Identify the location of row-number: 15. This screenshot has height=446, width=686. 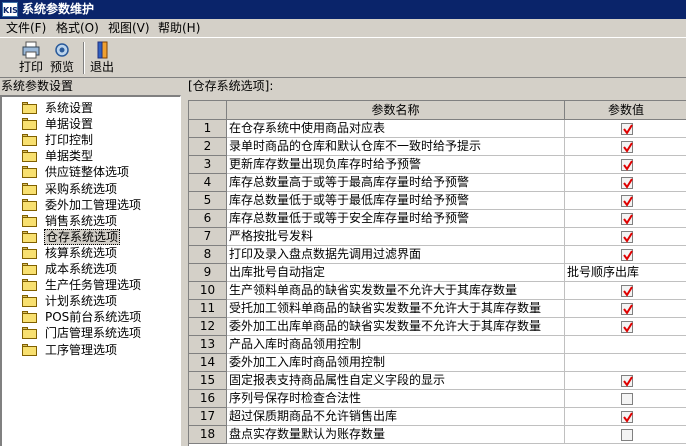
(208, 381).